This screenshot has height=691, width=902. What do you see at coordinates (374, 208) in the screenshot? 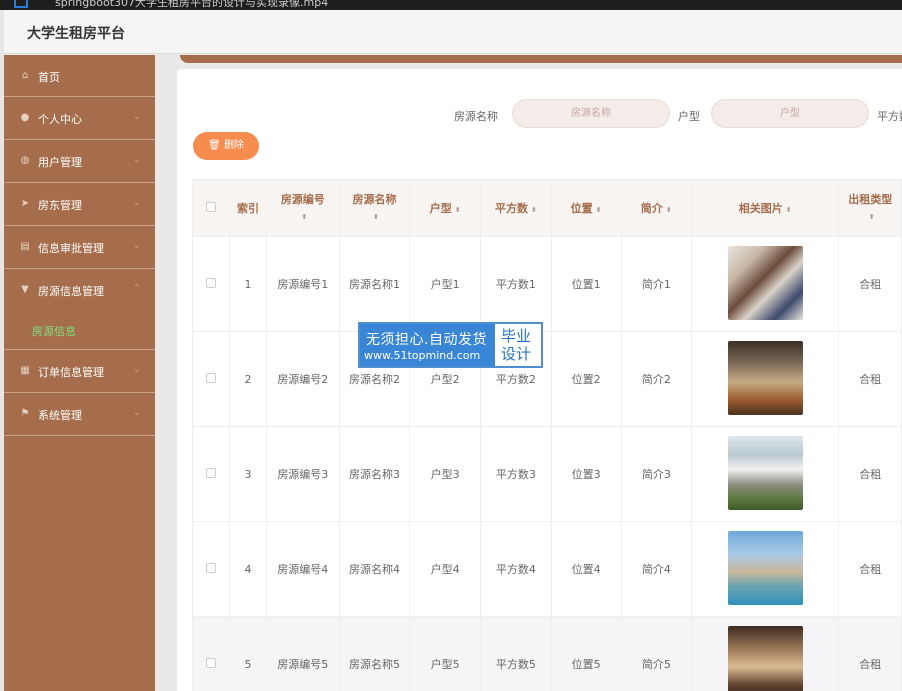
I see `column-header-name: 房源名称 ⬍` at bounding box center [374, 208].